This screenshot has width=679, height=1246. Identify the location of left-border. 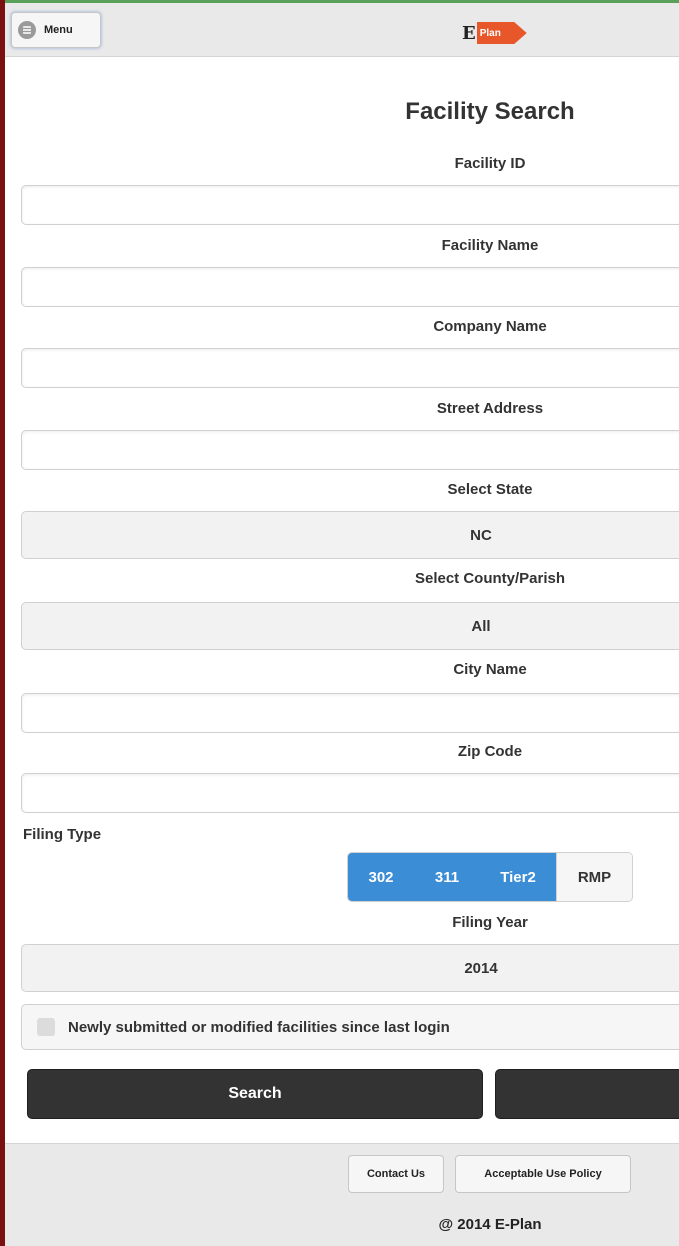
(2, 623).